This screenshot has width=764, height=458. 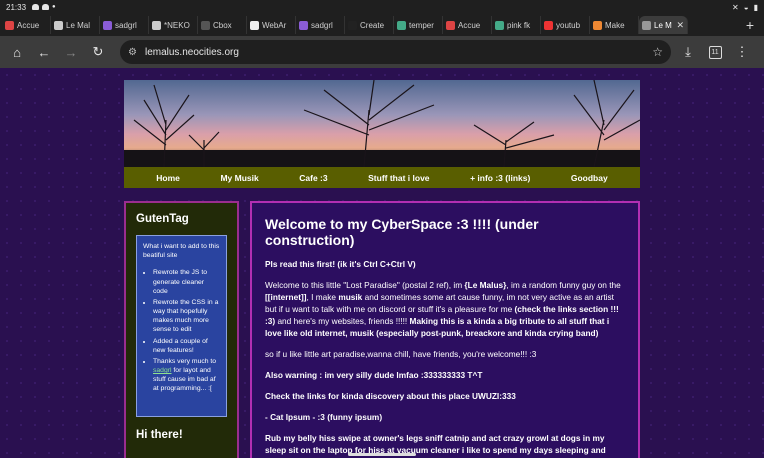 What do you see at coordinates (735, 7) in the screenshot?
I see `mute-icon: ✕` at bounding box center [735, 7].